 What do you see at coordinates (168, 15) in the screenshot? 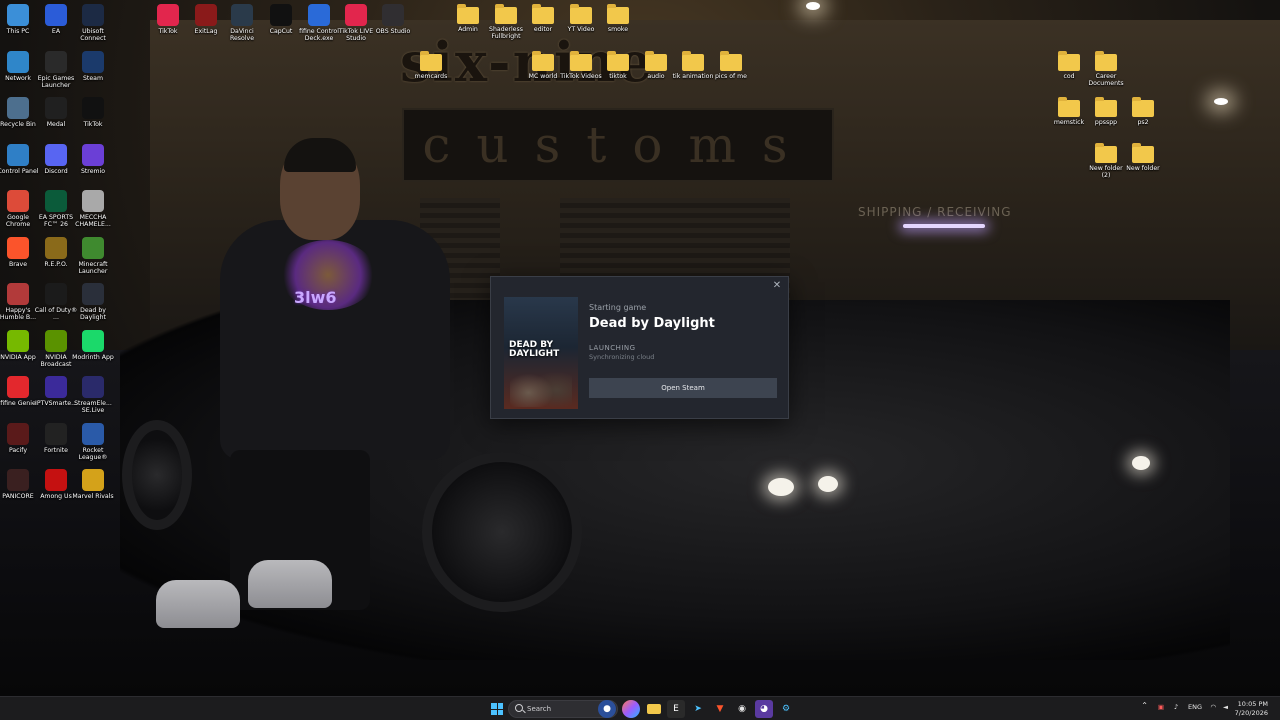
I see `tiktok-studio-icon` at bounding box center [168, 15].